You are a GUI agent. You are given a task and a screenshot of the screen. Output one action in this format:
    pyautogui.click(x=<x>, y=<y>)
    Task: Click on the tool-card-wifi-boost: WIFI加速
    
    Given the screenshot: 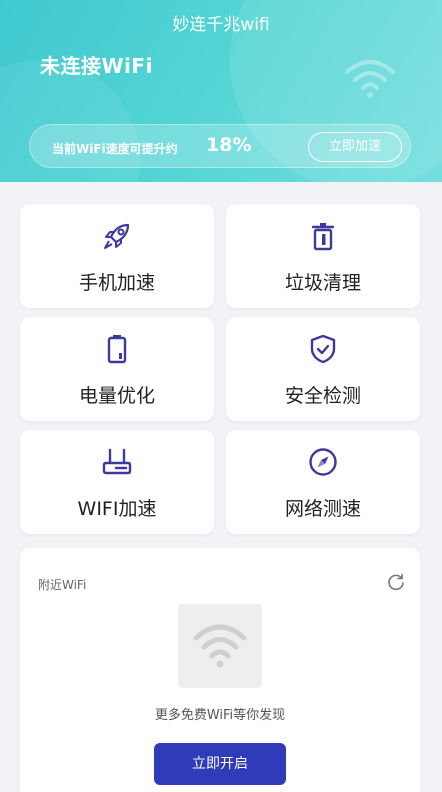 What is the action you would take?
    pyautogui.click(x=117, y=482)
    